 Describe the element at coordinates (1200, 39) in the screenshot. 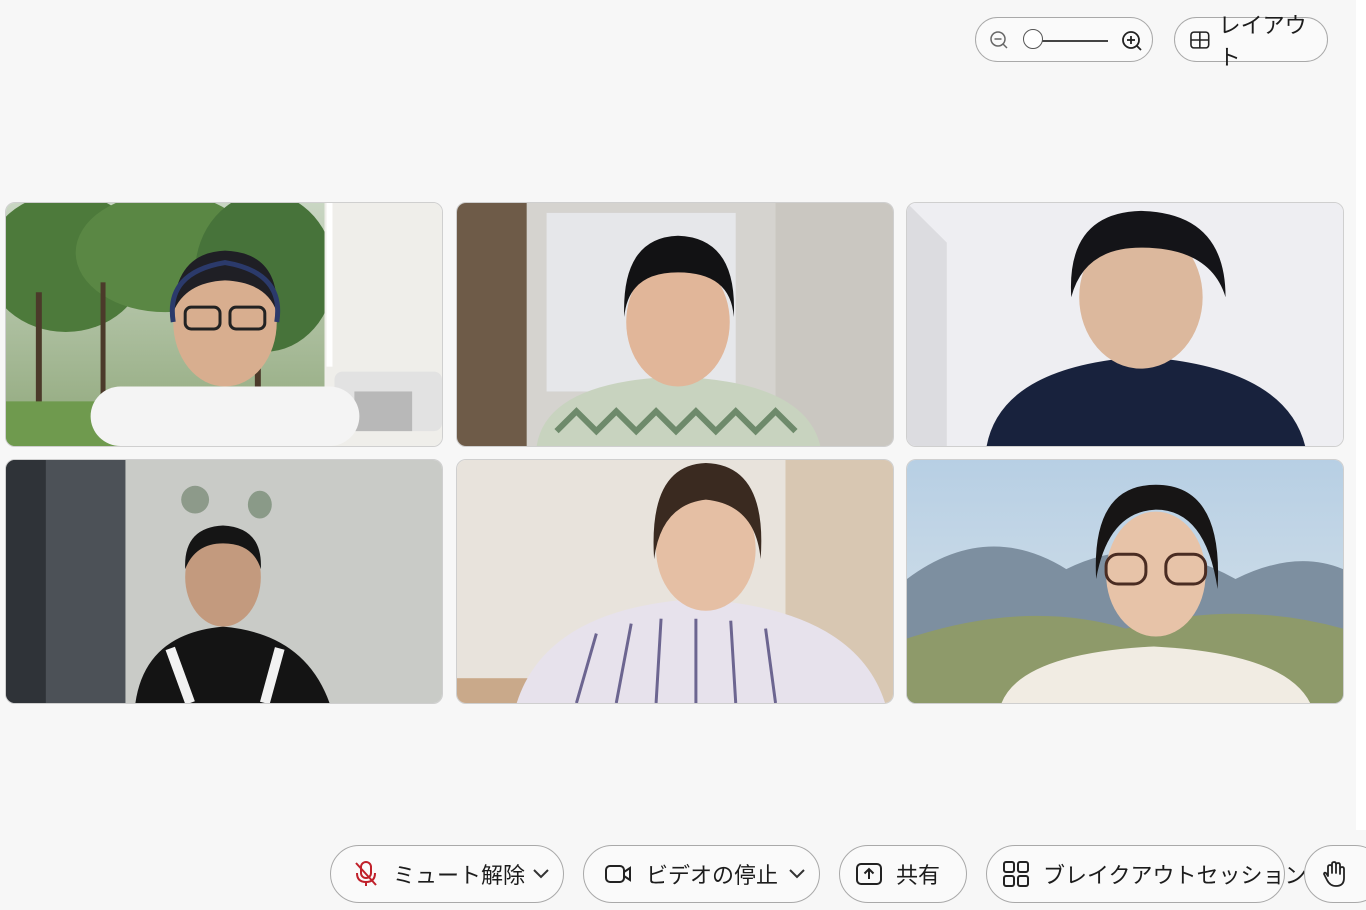

I see `layout-grid-icon` at that location.